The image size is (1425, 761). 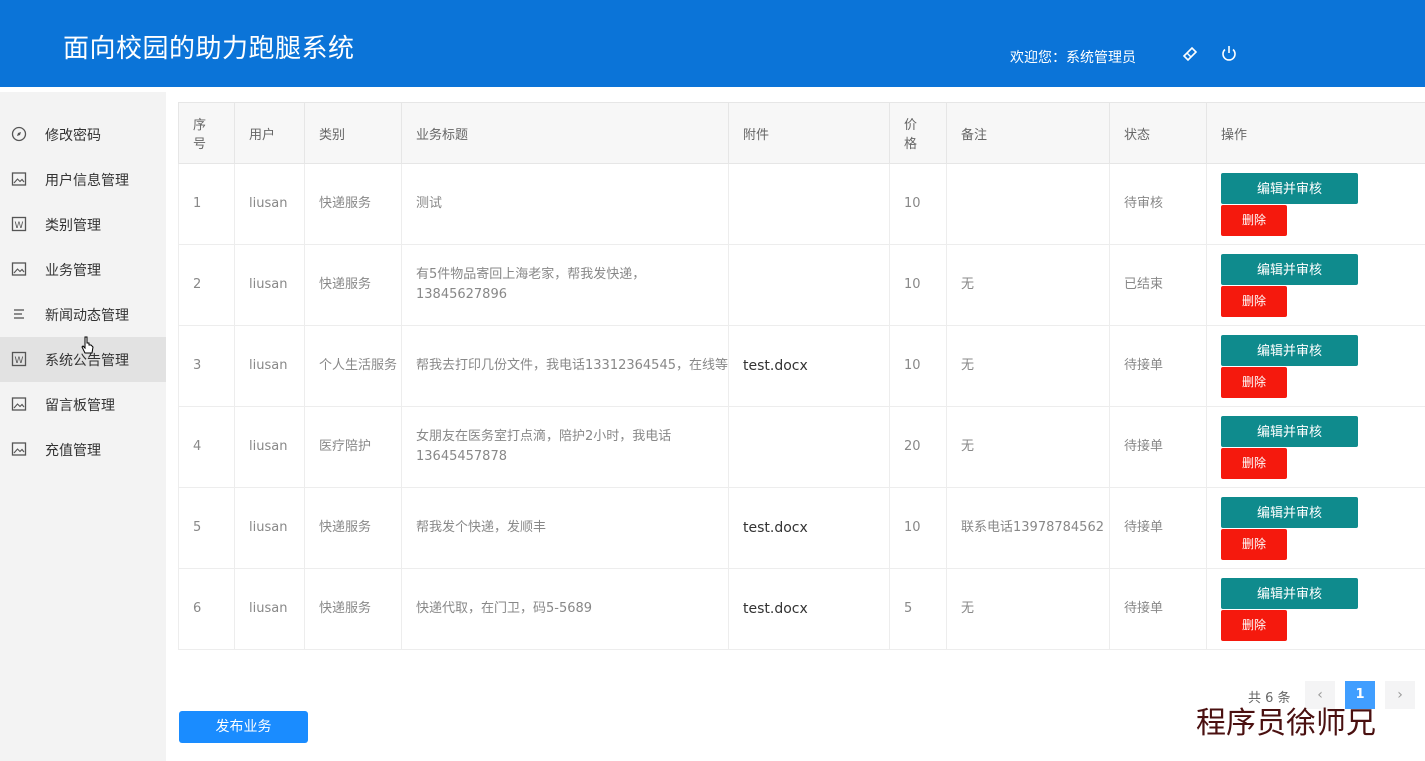 I want to click on sidebar-item-business-management: 业务管理, so click(x=83, y=269).